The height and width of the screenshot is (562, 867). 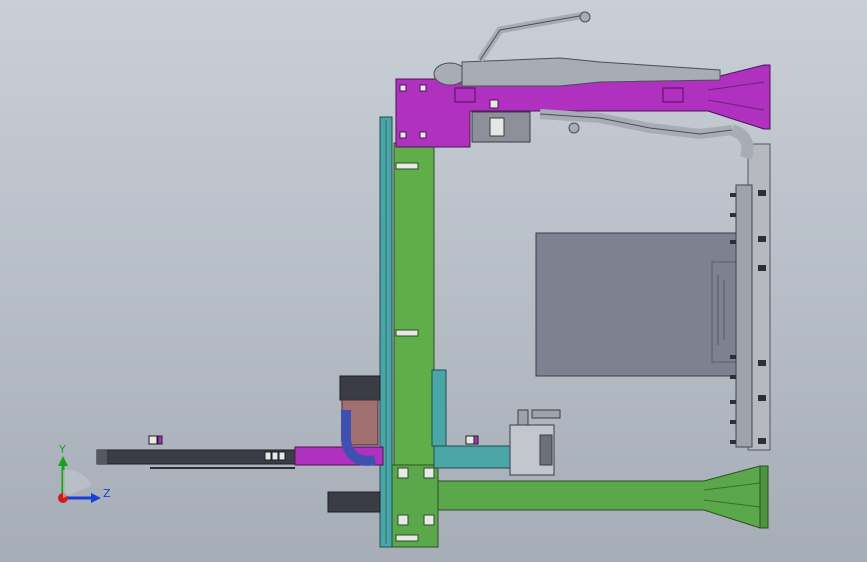 What do you see at coordinates (744, 316) in the screenshot?
I see `right-bracket-strip` at bounding box center [744, 316].